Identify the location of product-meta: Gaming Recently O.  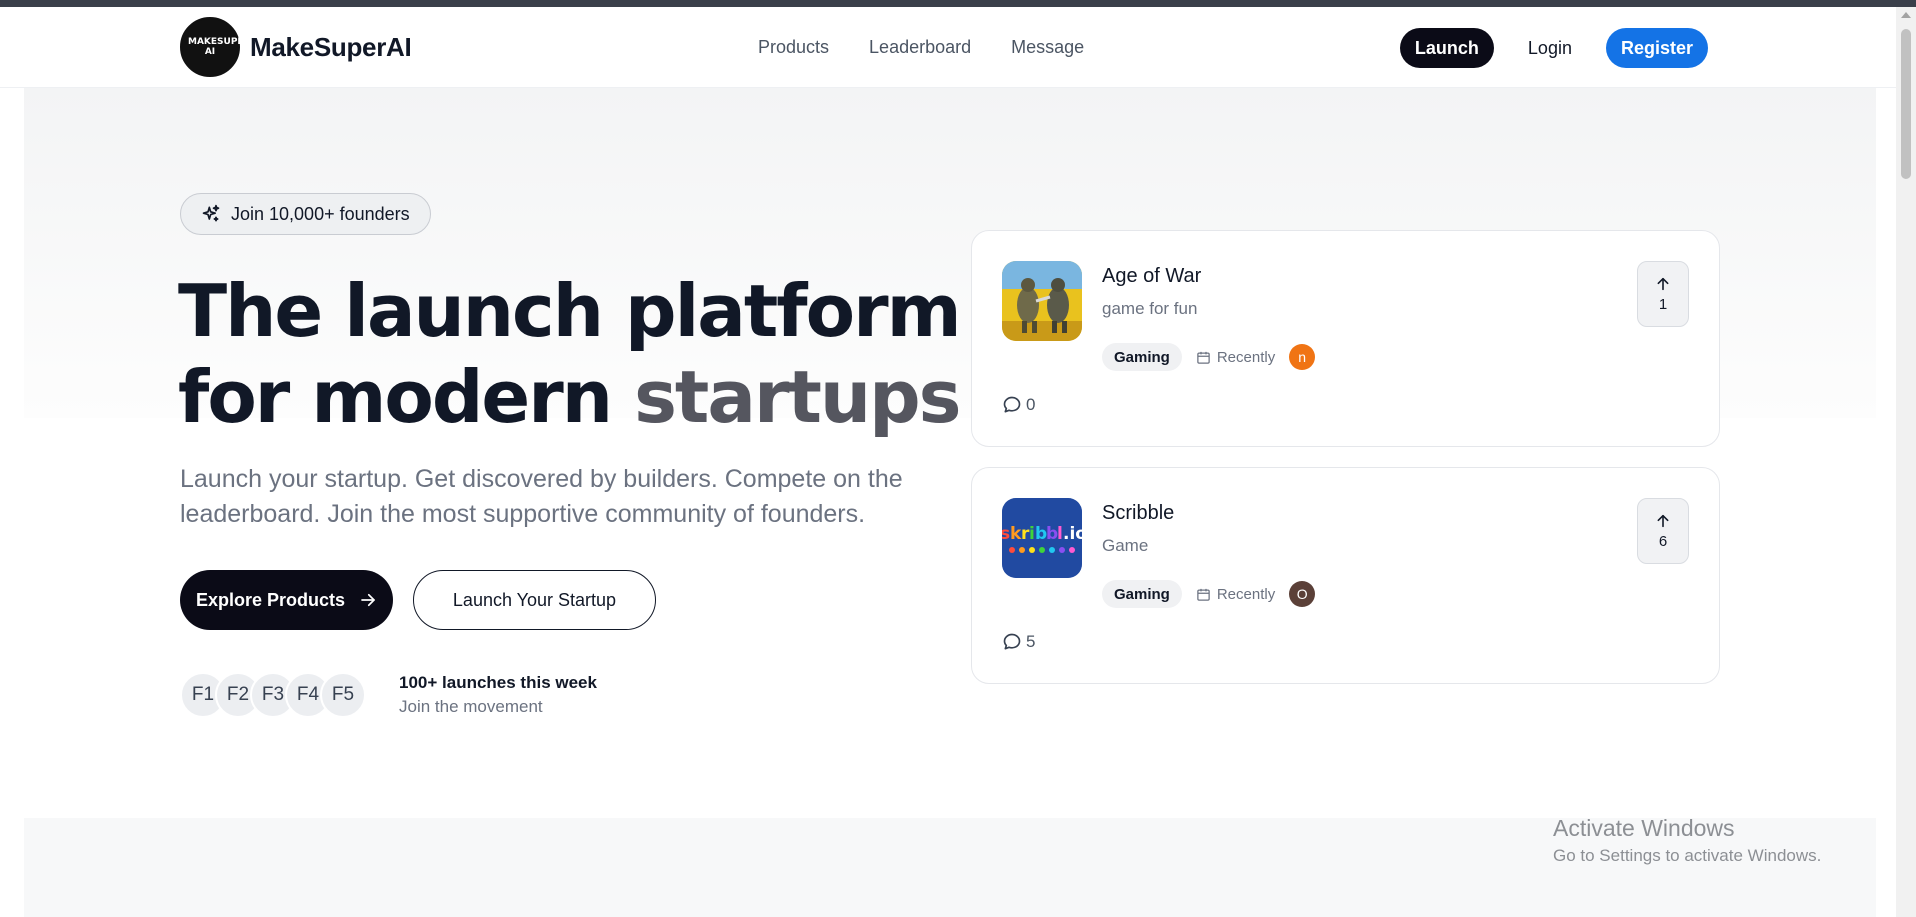
(1209, 594).